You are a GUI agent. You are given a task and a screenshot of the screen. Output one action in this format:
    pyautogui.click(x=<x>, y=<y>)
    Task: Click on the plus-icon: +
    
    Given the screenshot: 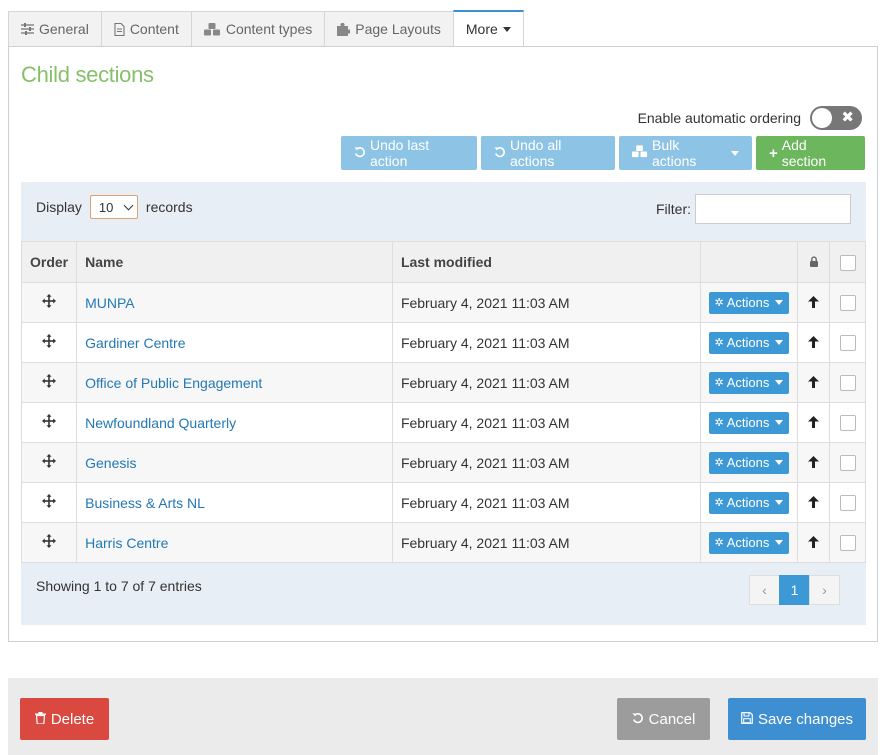 What is the action you would take?
    pyautogui.click(x=773, y=153)
    